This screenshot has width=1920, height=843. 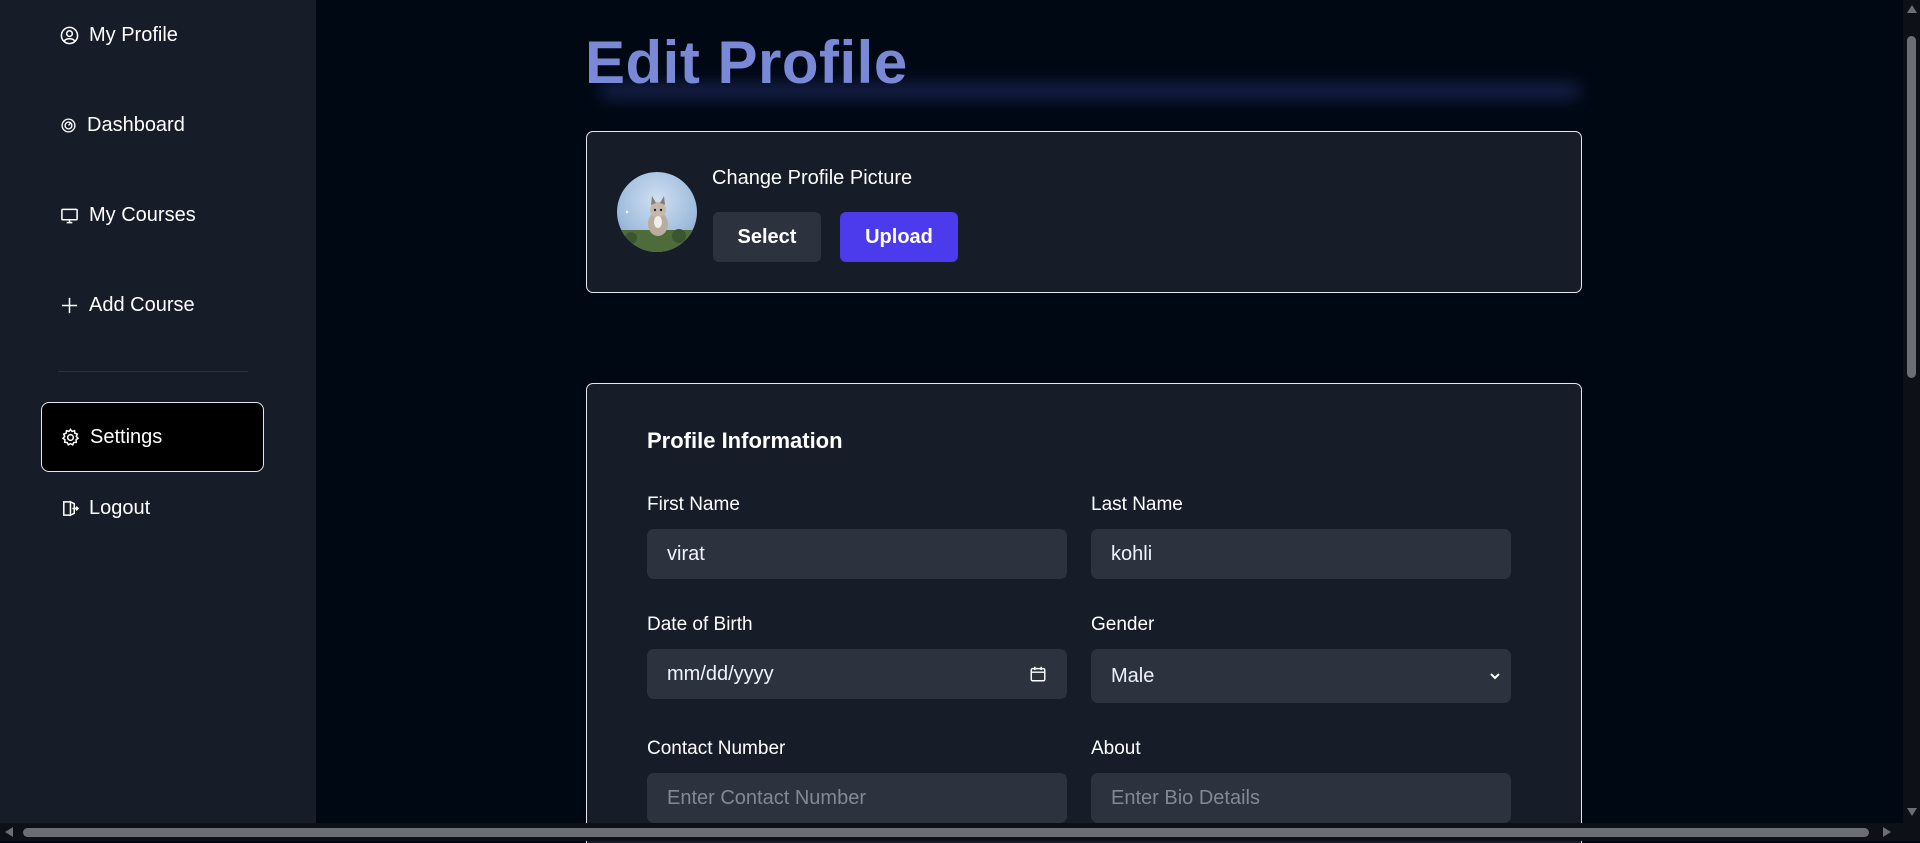 What do you see at coordinates (1123, 624) in the screenshot?
I see `gender-label: Gender` at bounding box center [1123, 624].